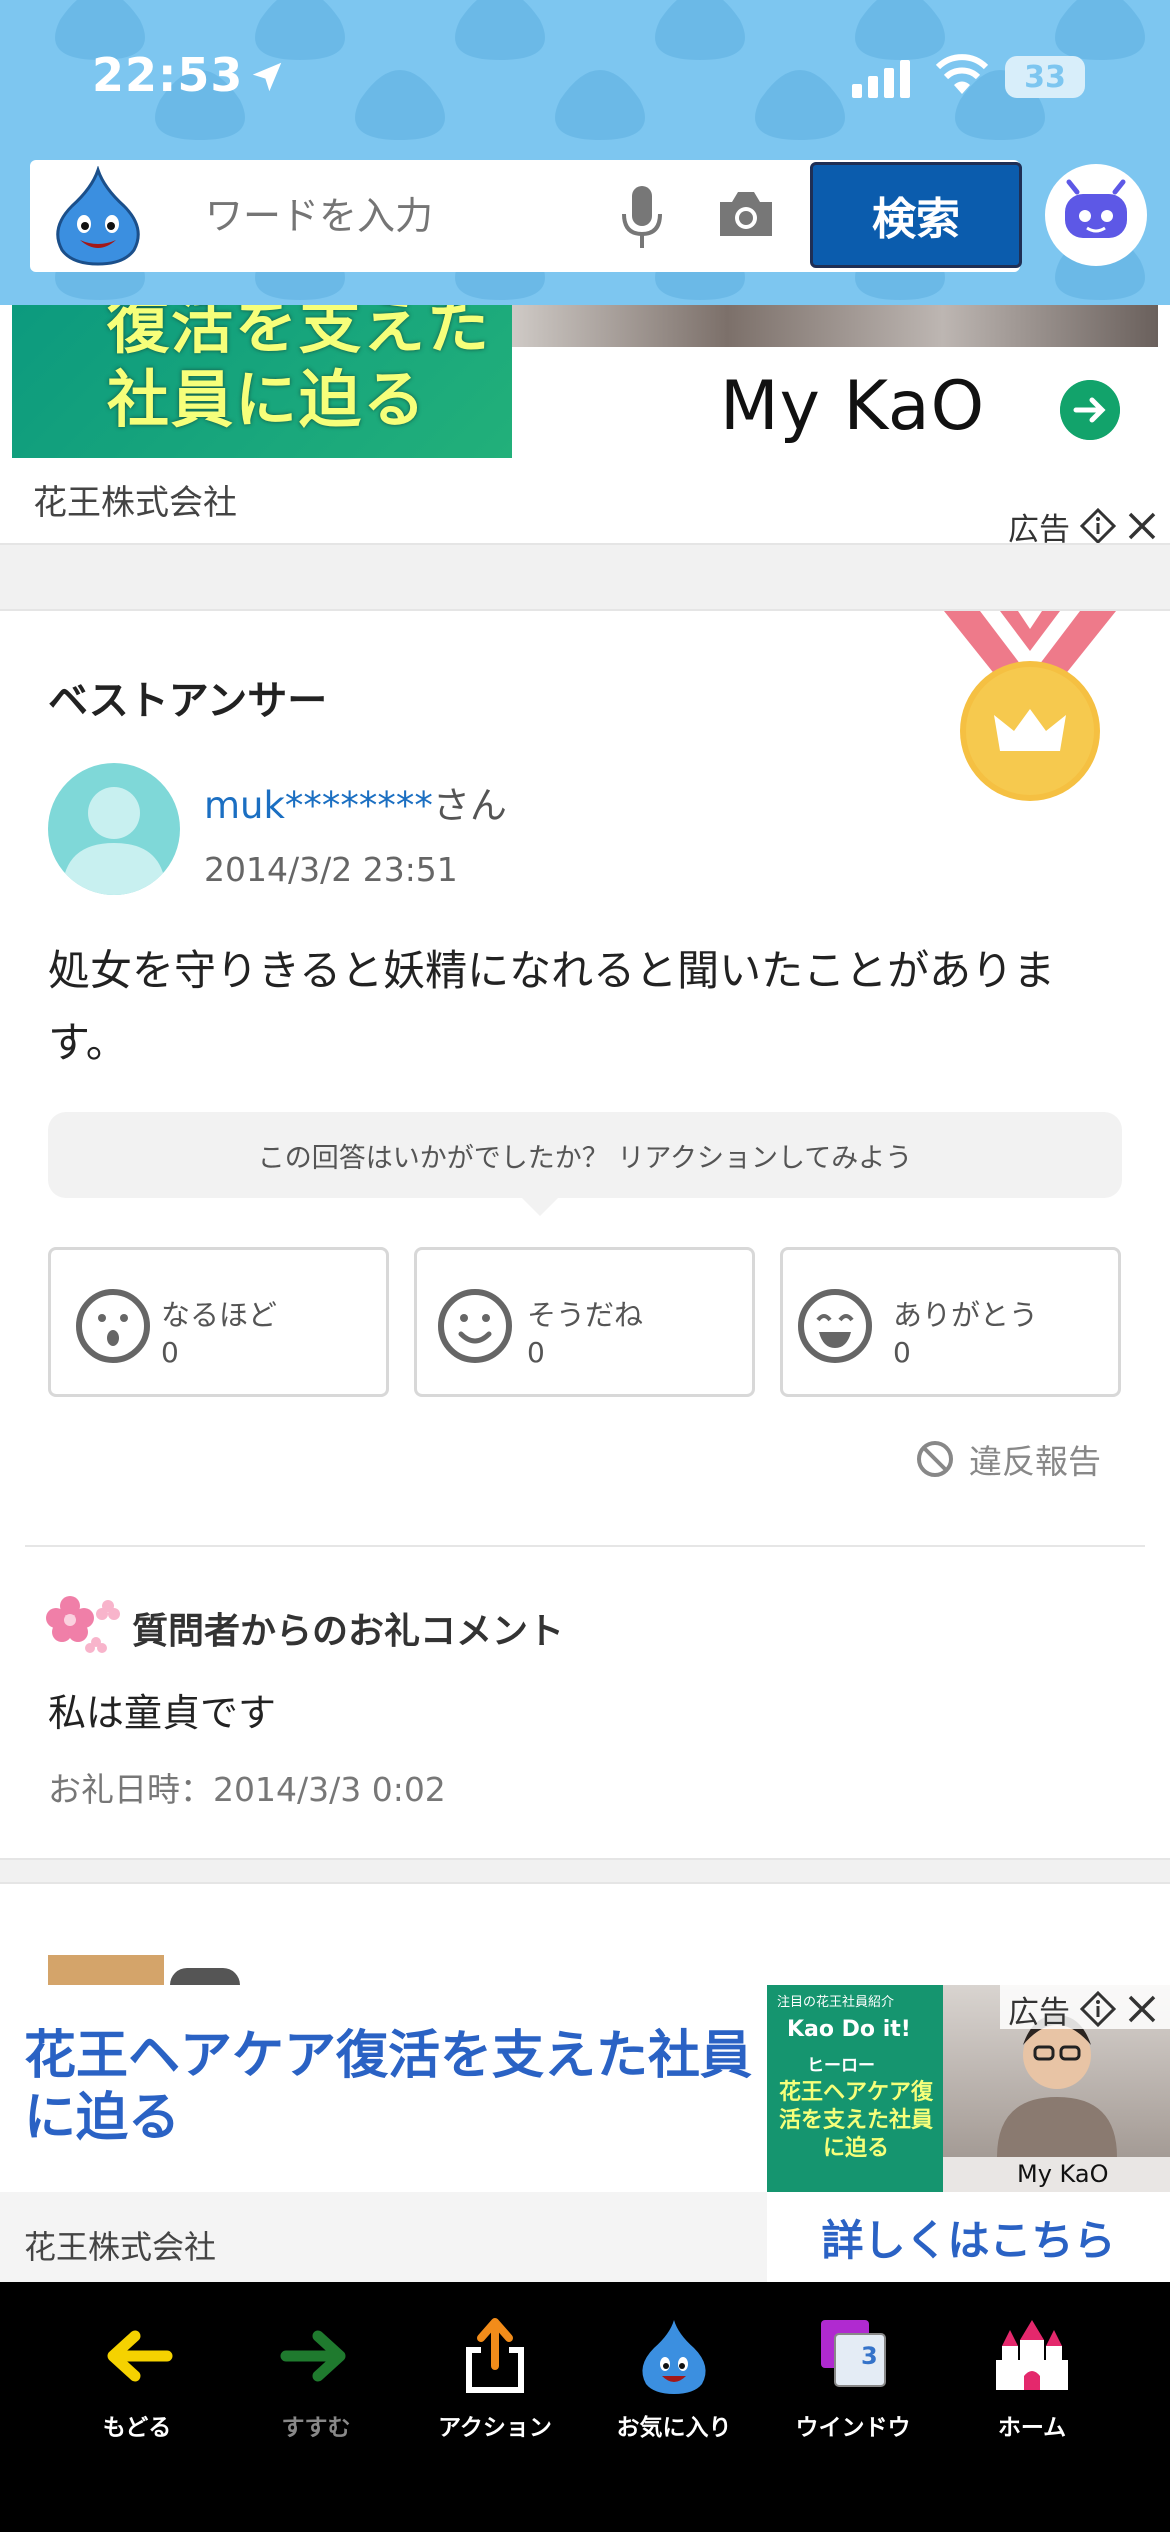 The height and width of the screenshot is (2532, 1170). I want to click on action-button: アクション, so click(495, 2386).